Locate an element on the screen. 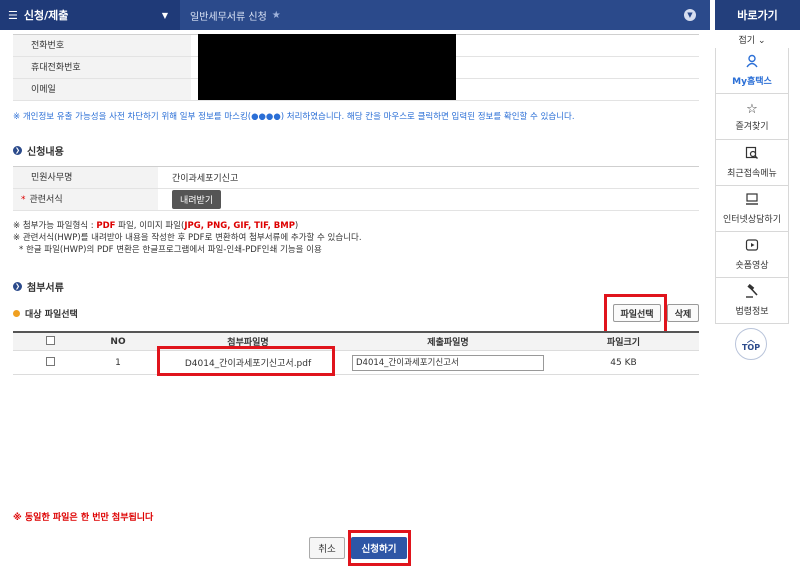  header-submit-name: 제출파일명 is located at coordinates (448, 343).